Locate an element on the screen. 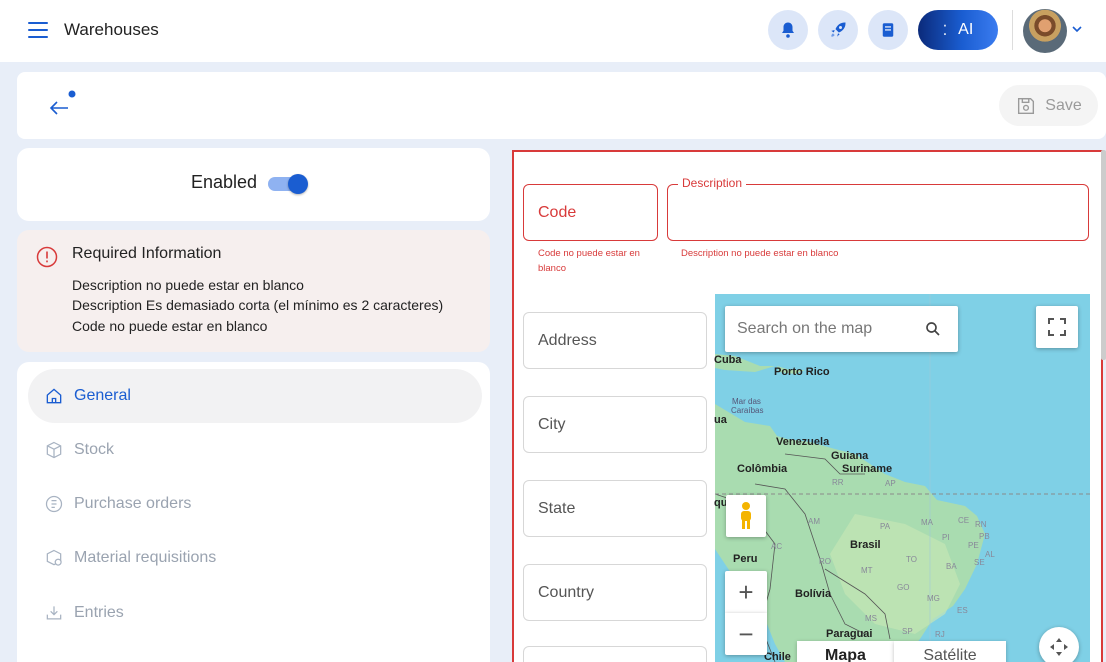  street-view-button is located at coordinates (746, 516).